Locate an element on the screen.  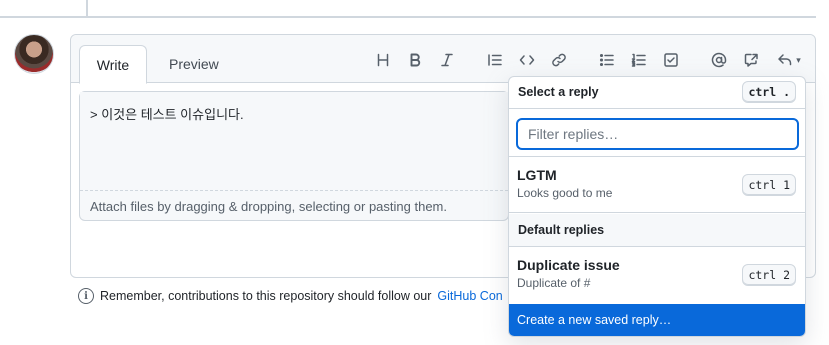
guidelines-link: GitHub Con is located at coordinates (469, 296).